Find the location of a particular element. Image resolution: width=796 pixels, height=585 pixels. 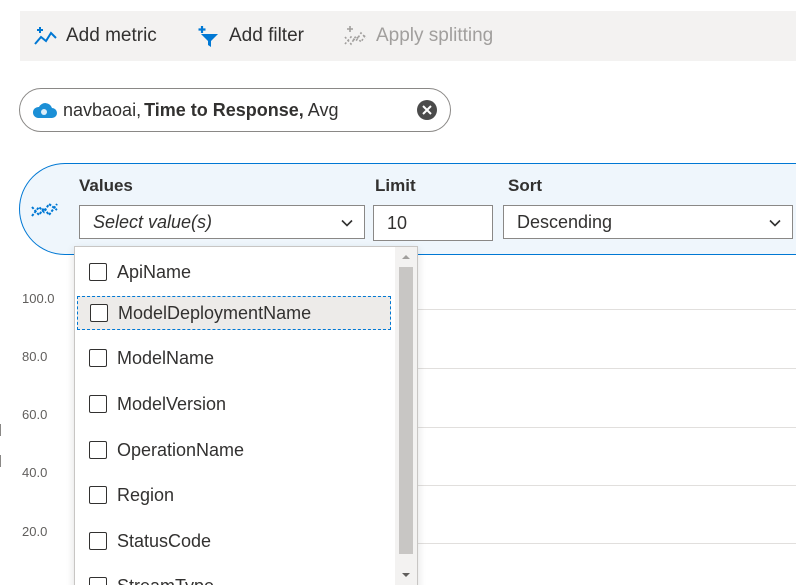

option-label: StreamType is located at coordinates (165, 580).